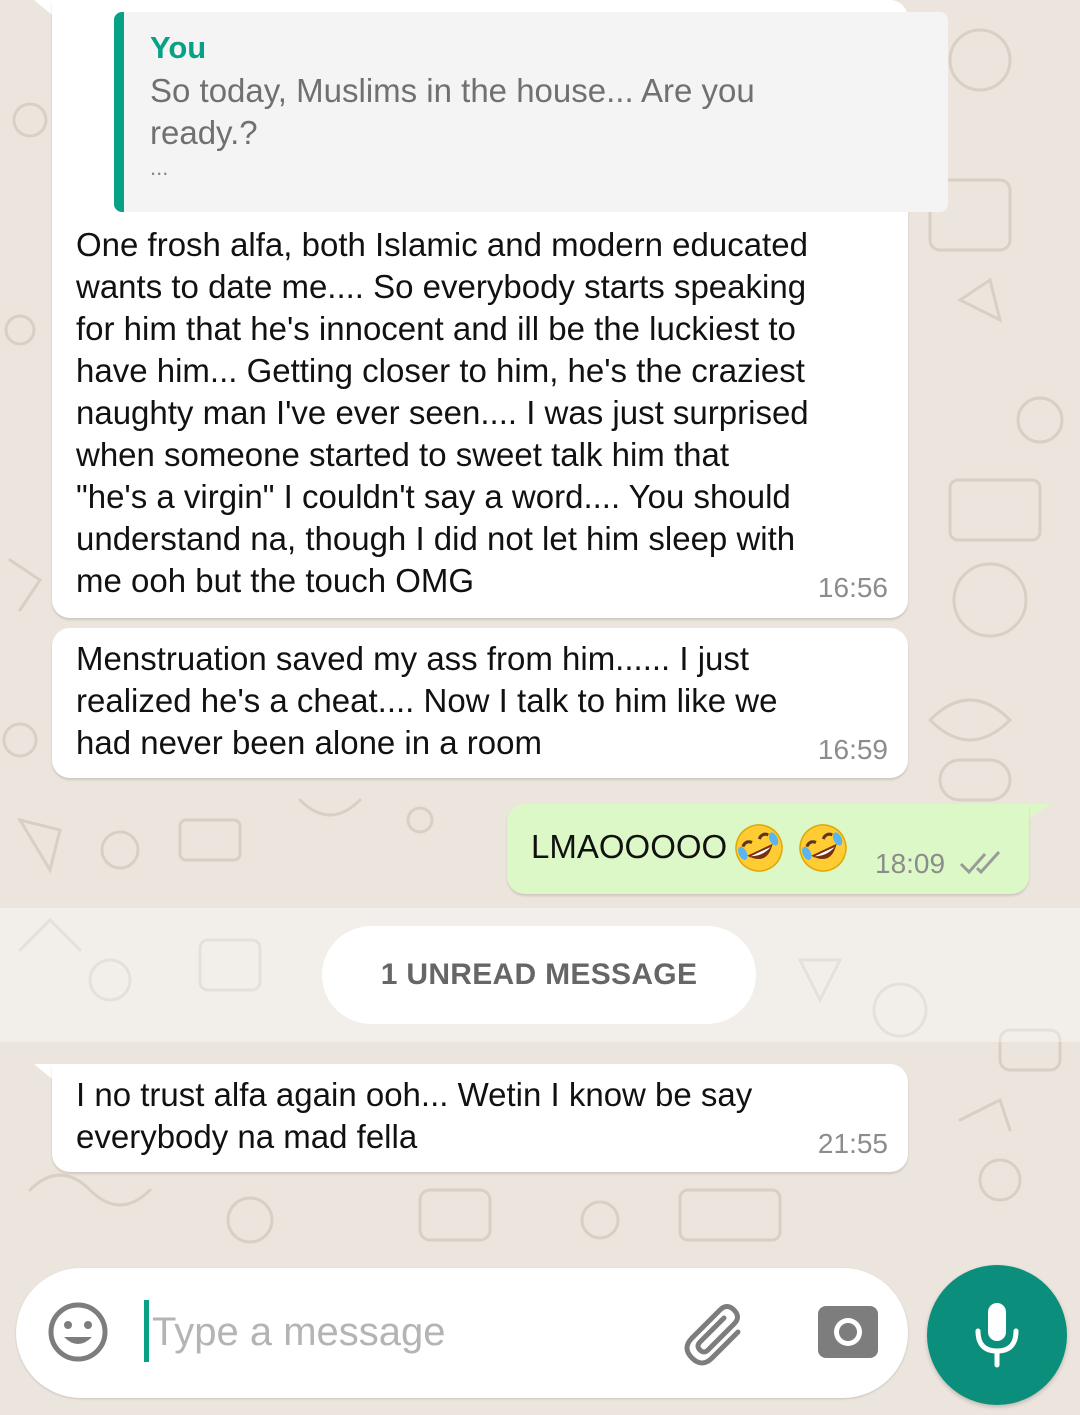 Image resolution: width=1080 pixels, height=1415 pixels. I want to click on quote-author: You, so click(178, 47).